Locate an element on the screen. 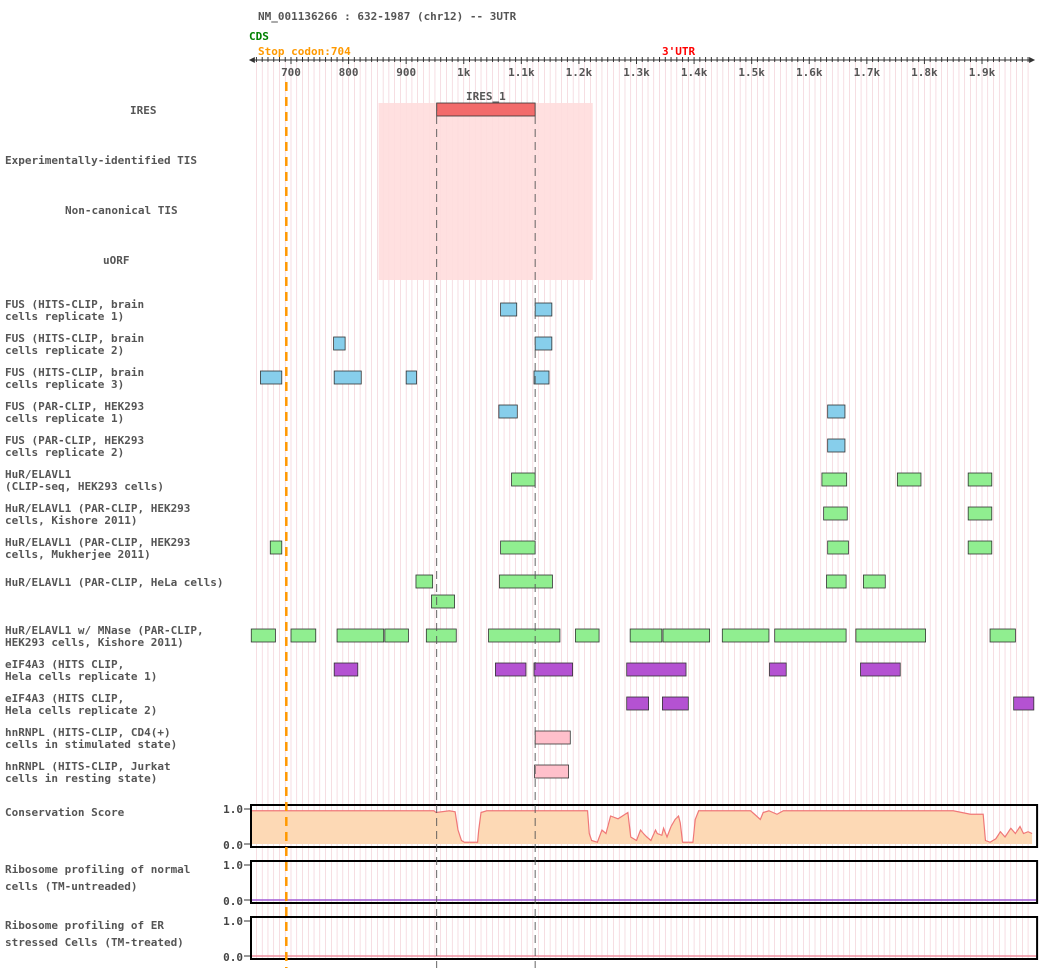 The image size is (1050, 970). tick-label: 1.3k is located at coordinates (636, 72).